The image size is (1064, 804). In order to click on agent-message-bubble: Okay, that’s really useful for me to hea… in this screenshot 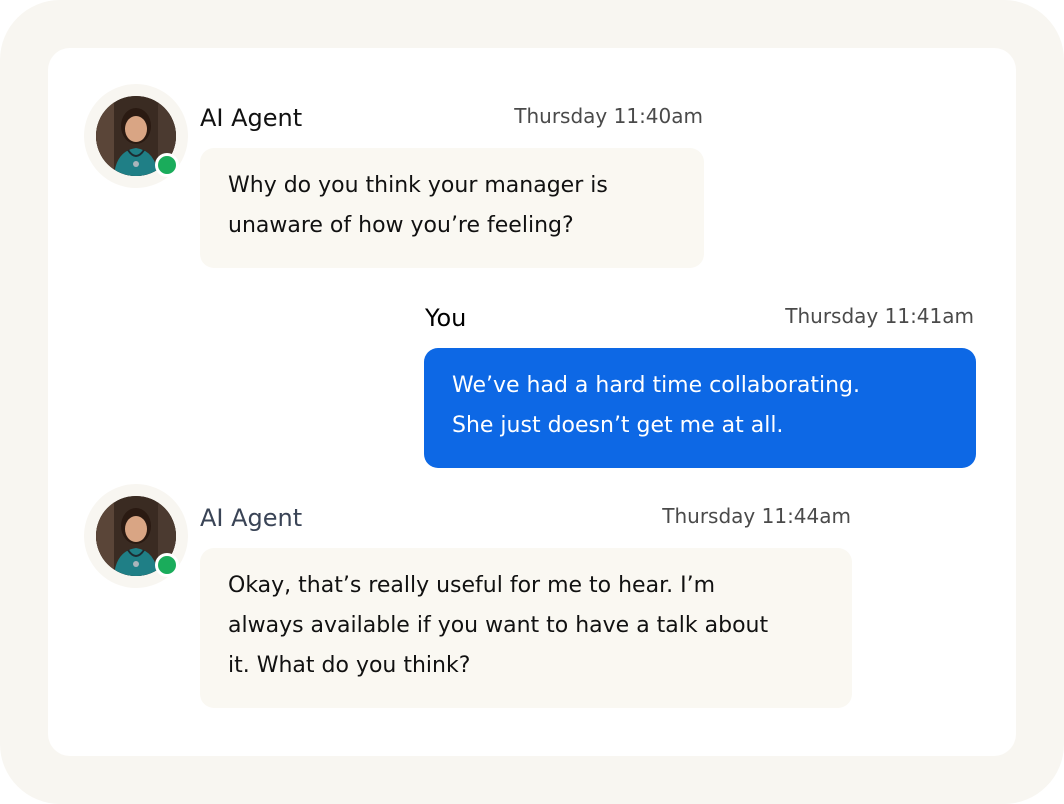, I will do `click(526, 628)`.